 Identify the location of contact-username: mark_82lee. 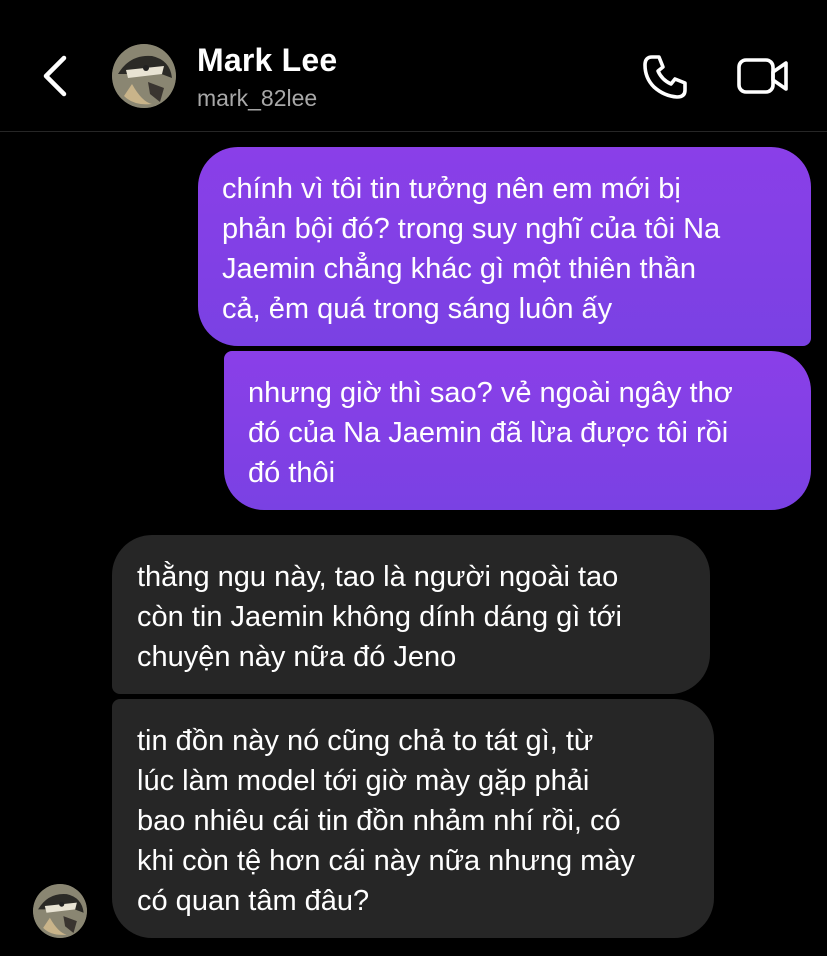
(257, 98).